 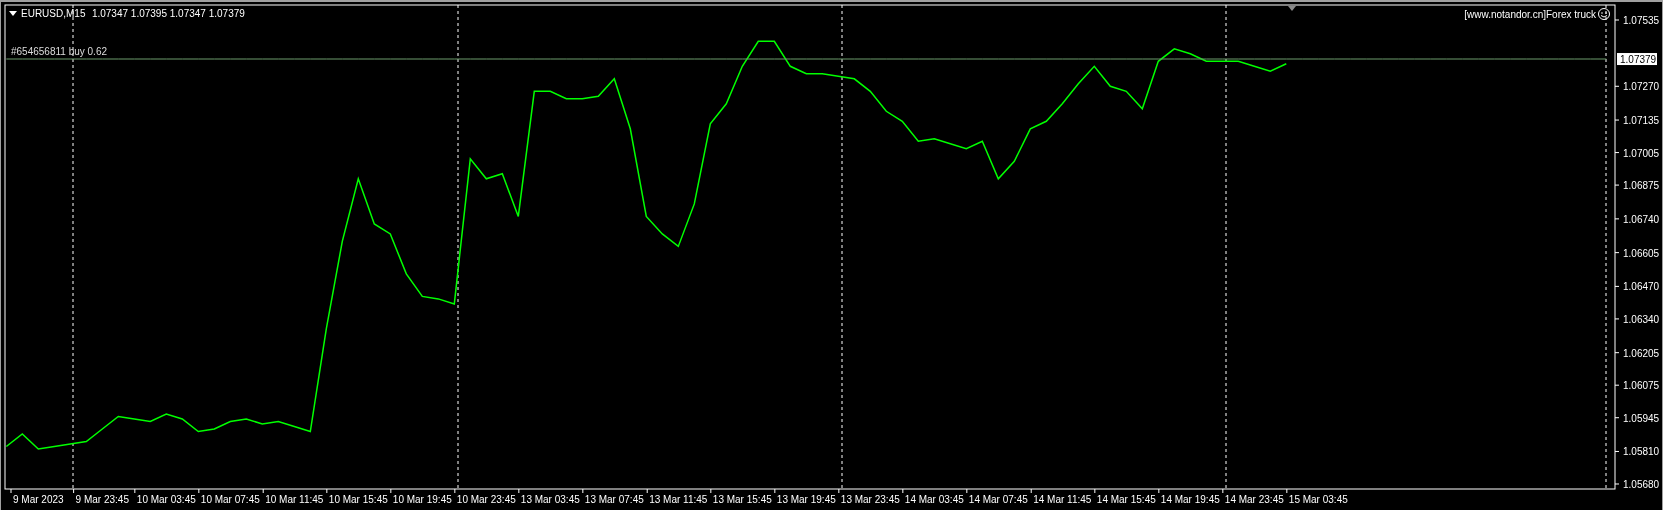 What do you see at coordinates (1530, 14) in the screenshot?
I see `indicator-text: [www.notandor.cn]Forex truck` at bounding box center [1530, 14].